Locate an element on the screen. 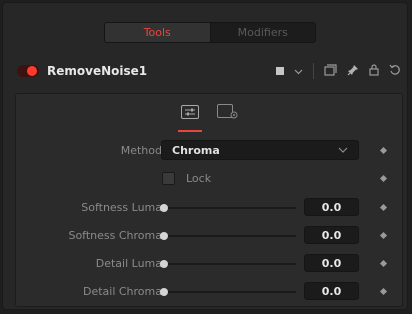 Image resolution: width=412 pixels, height=314 pixels. node-enable-toggle is located at coordinates (28, 71).